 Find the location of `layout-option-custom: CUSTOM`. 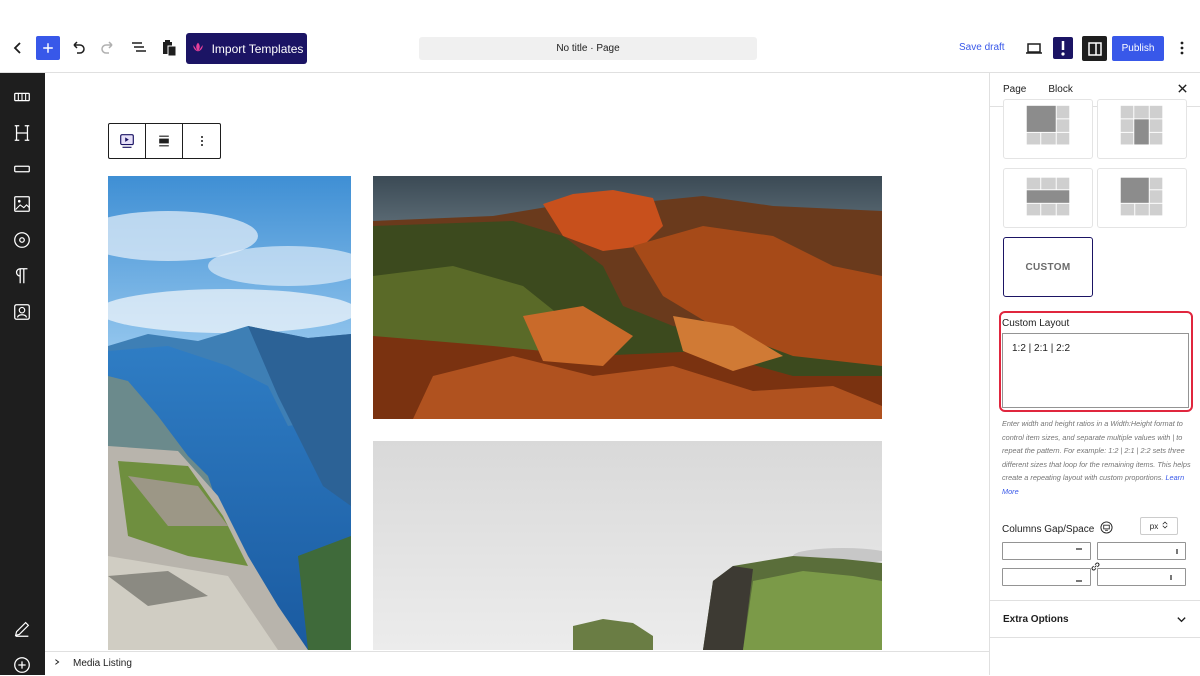

layout-option-custom: CUSTOM is located at coordinates (1048, 267).